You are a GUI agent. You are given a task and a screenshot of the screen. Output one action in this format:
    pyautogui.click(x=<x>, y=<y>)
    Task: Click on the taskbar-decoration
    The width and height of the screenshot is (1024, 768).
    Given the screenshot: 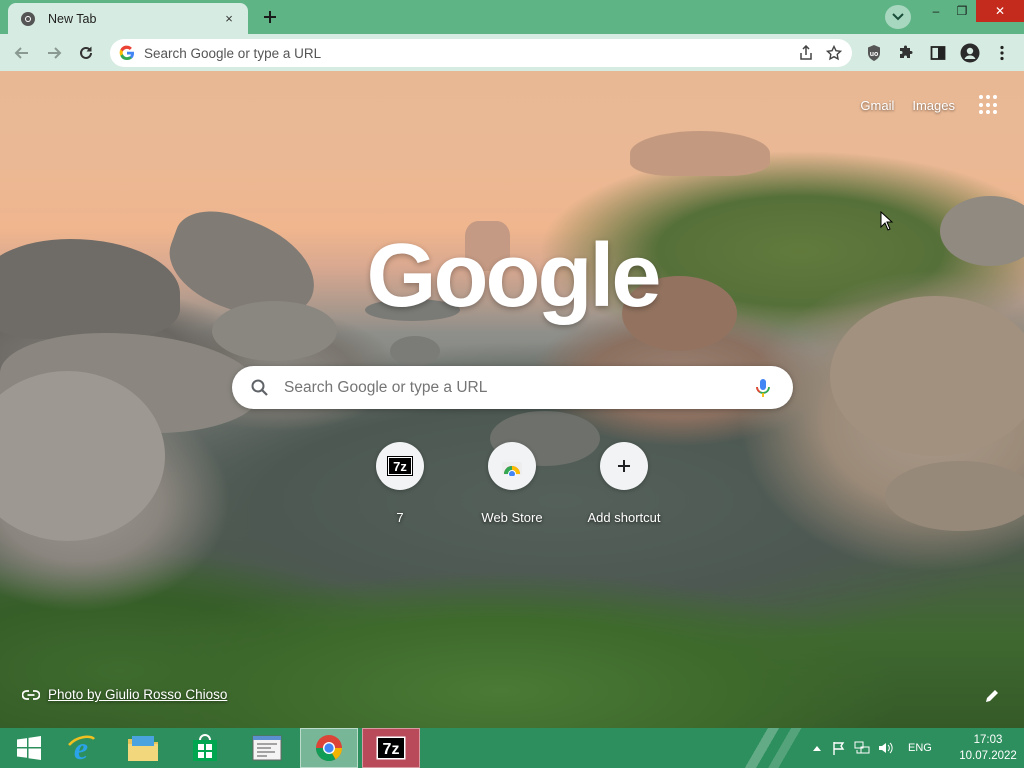 What is the action you would take?
    pyautogui.click(x=775, y=748)
    